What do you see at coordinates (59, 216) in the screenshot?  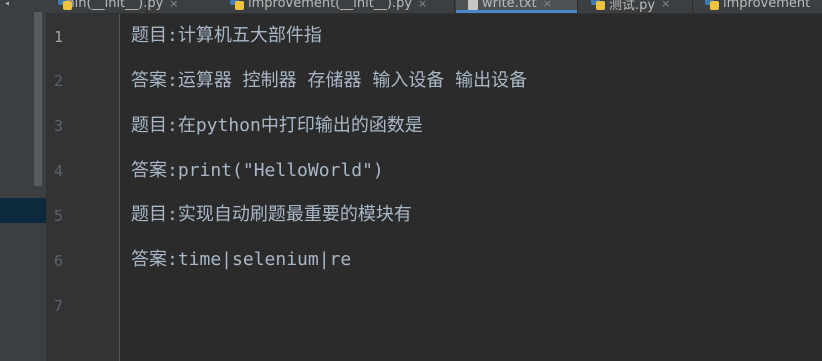 I see `line-number: 5` at bounding box center [59, 216].